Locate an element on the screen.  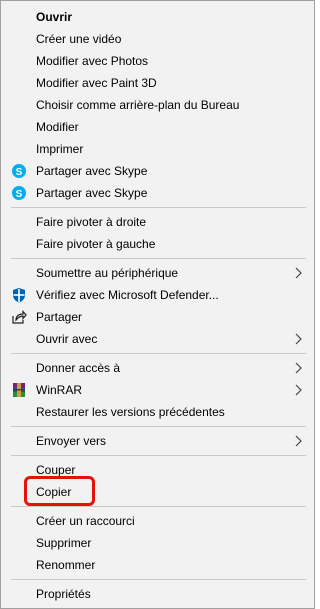
menu-item-modifier-paint3d: Modifier avec Paint 3D is located at coordinates (157, 83).